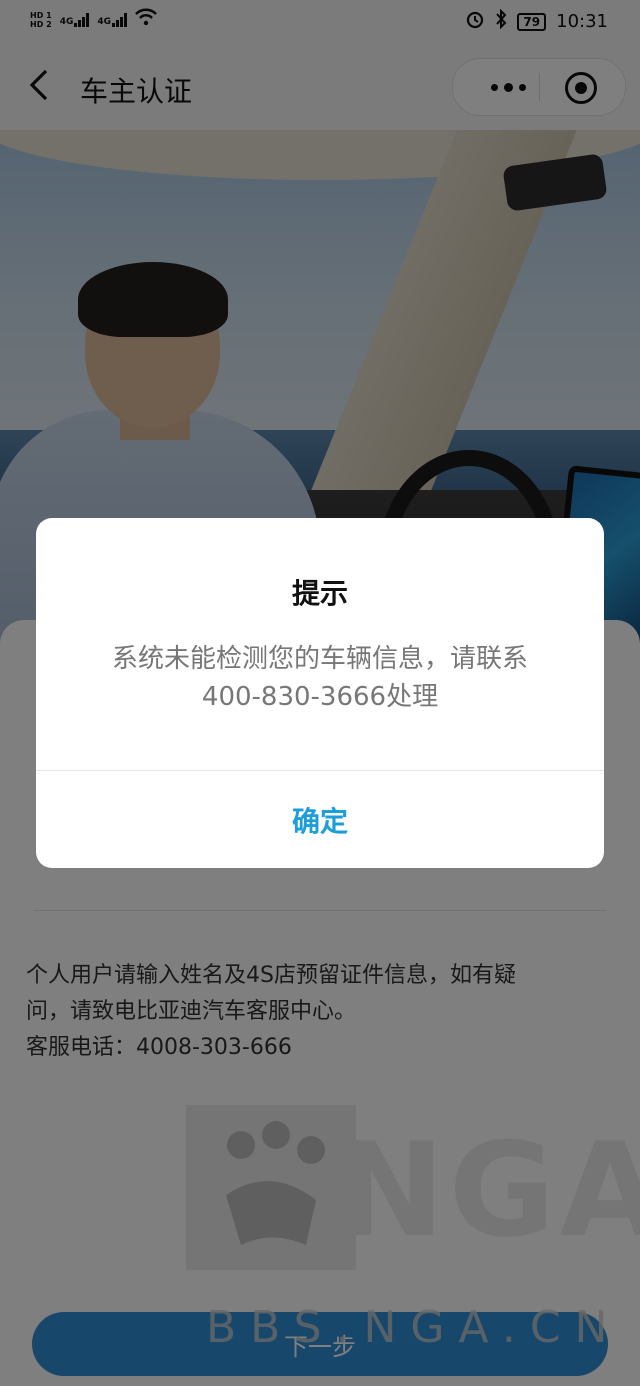  What do you see at coordinates (320, 697) in the screenshot?
I see `dialog-message-line-2: 400-830-3666处理` at bounding box center [320, 697].